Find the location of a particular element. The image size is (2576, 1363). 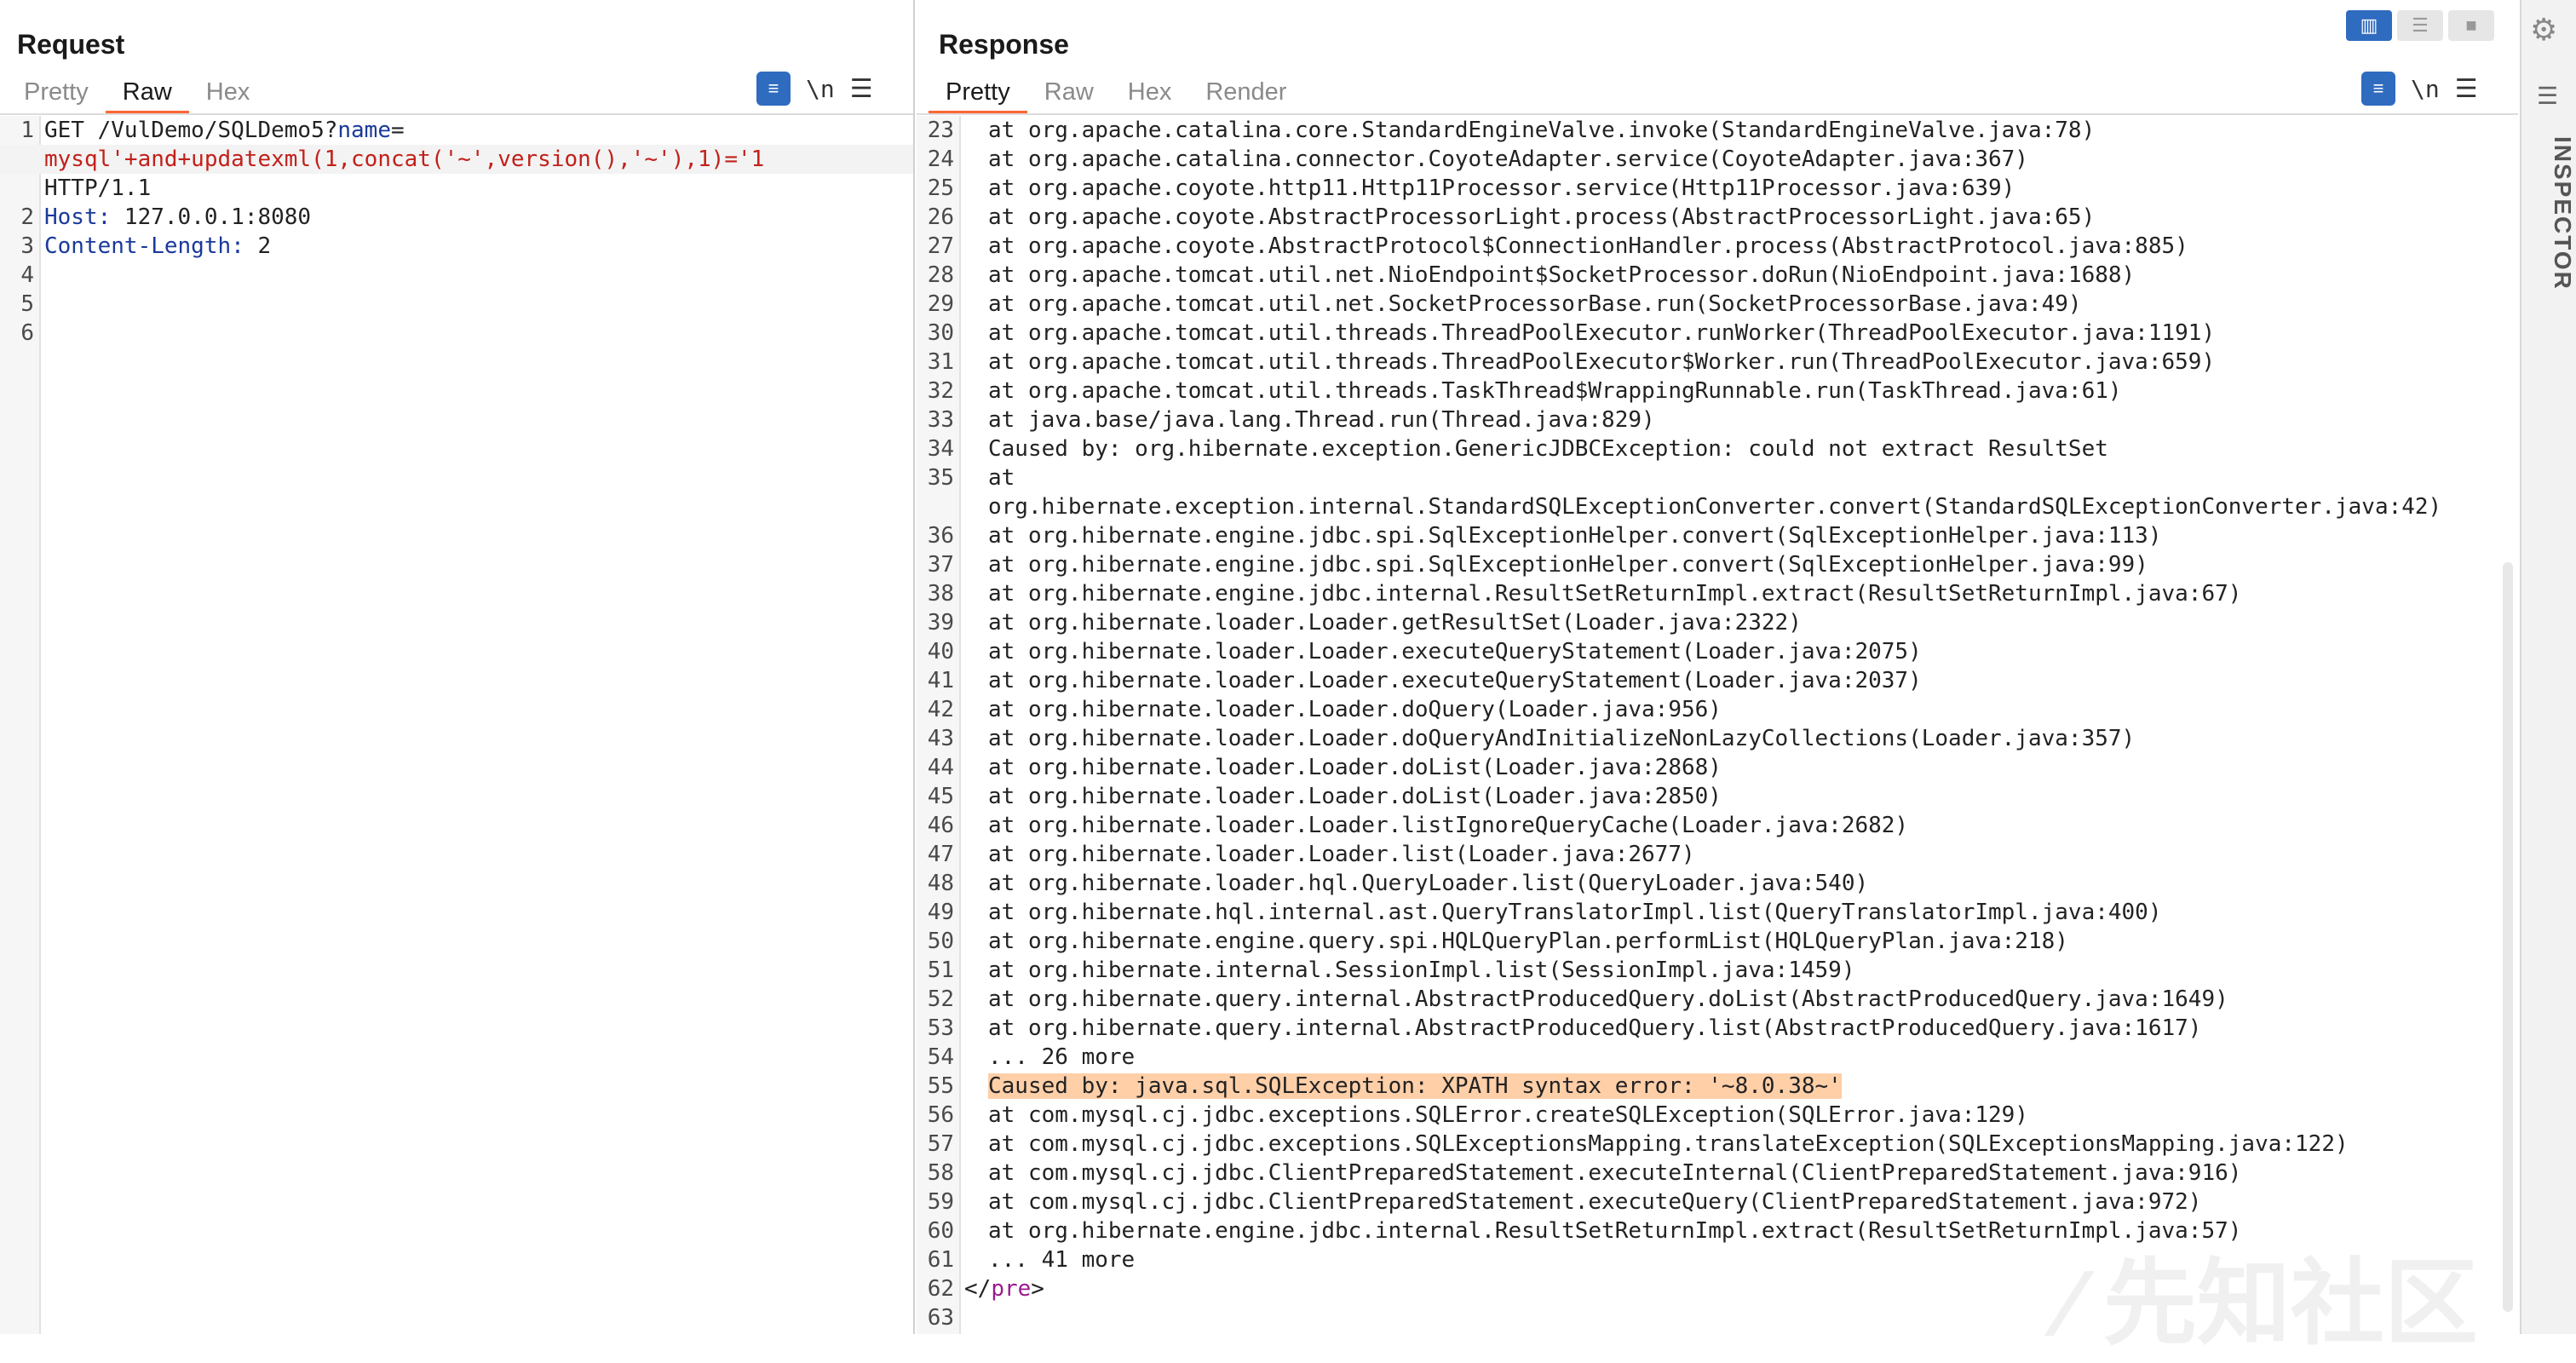

code-token: HTTP/1.1 is located at coordinates (98, 188).